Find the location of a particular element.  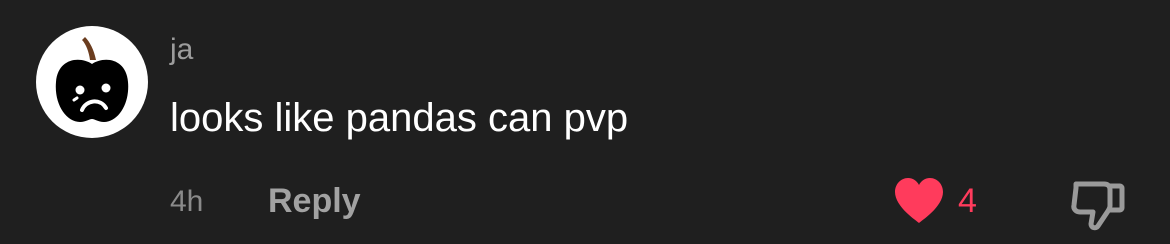

comment-timestamp: 4h is located at coordinates (187, 201).